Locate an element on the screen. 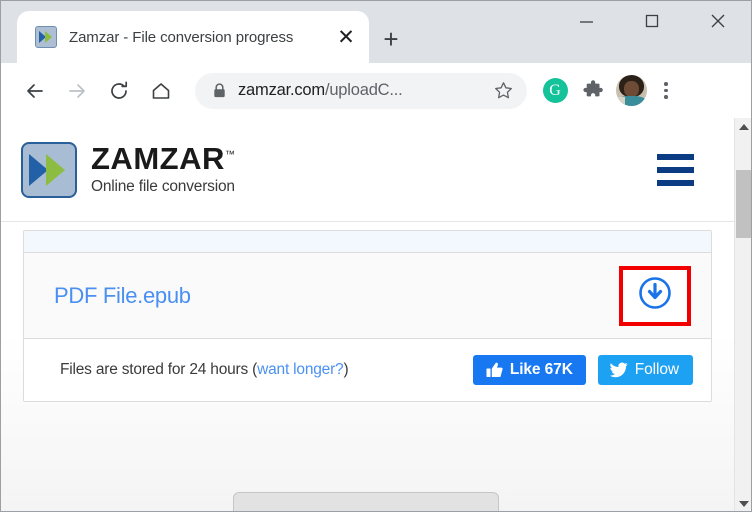  logo-text: ZAMZAR™ Online file conversion is located at coordinates (163, 169).